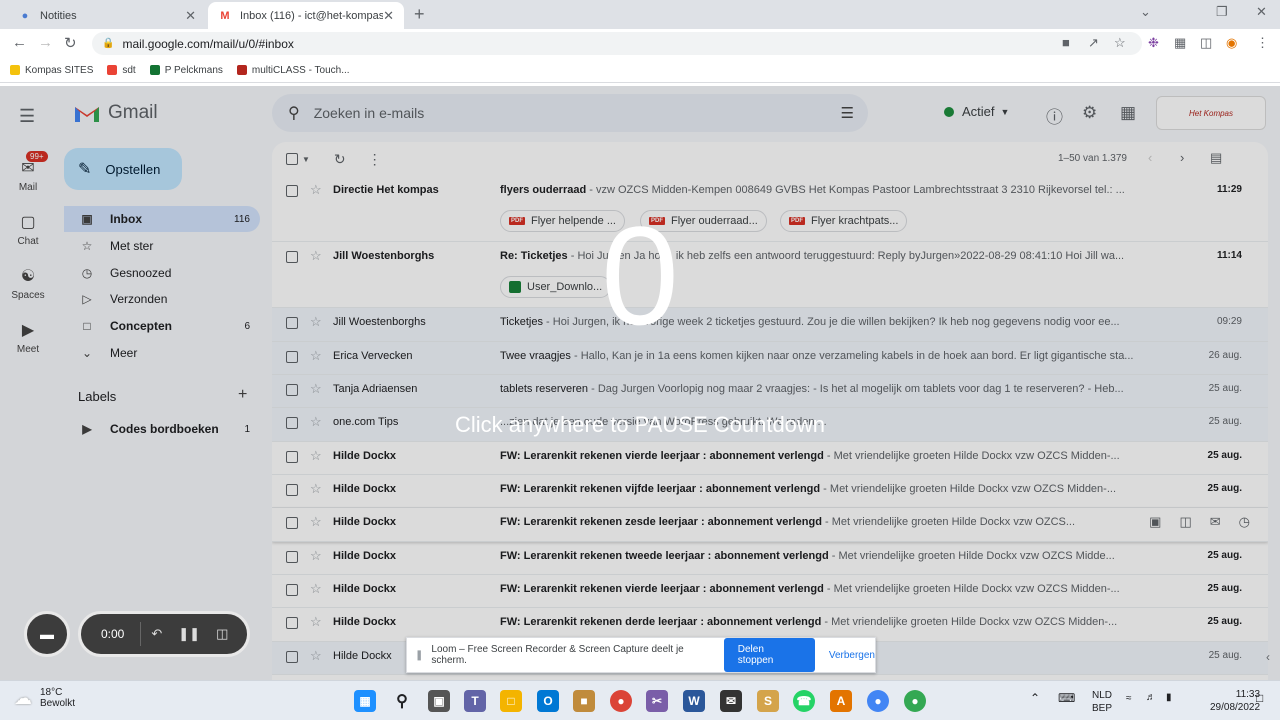 The height and width of the screenshot is (720, 1280). I want to click on volume-icon: ♬, so click(1151, 697).